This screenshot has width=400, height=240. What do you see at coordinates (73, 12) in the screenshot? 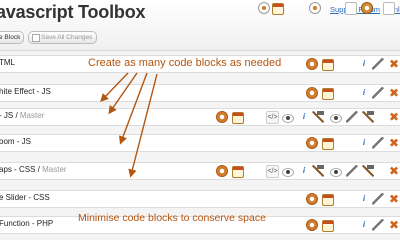
I see `page-title: avascript Toolbox` at bounding box center [73, 12].